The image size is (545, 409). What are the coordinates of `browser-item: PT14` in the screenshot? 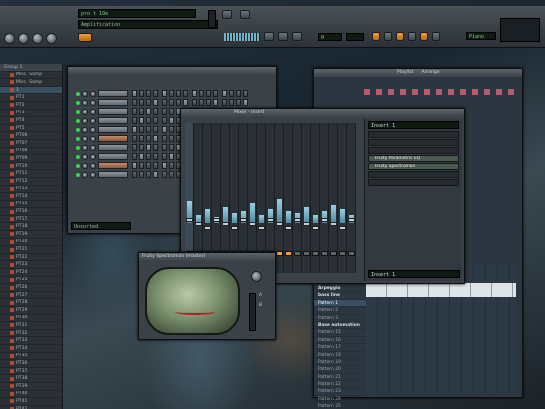 It's located at (31, 197).